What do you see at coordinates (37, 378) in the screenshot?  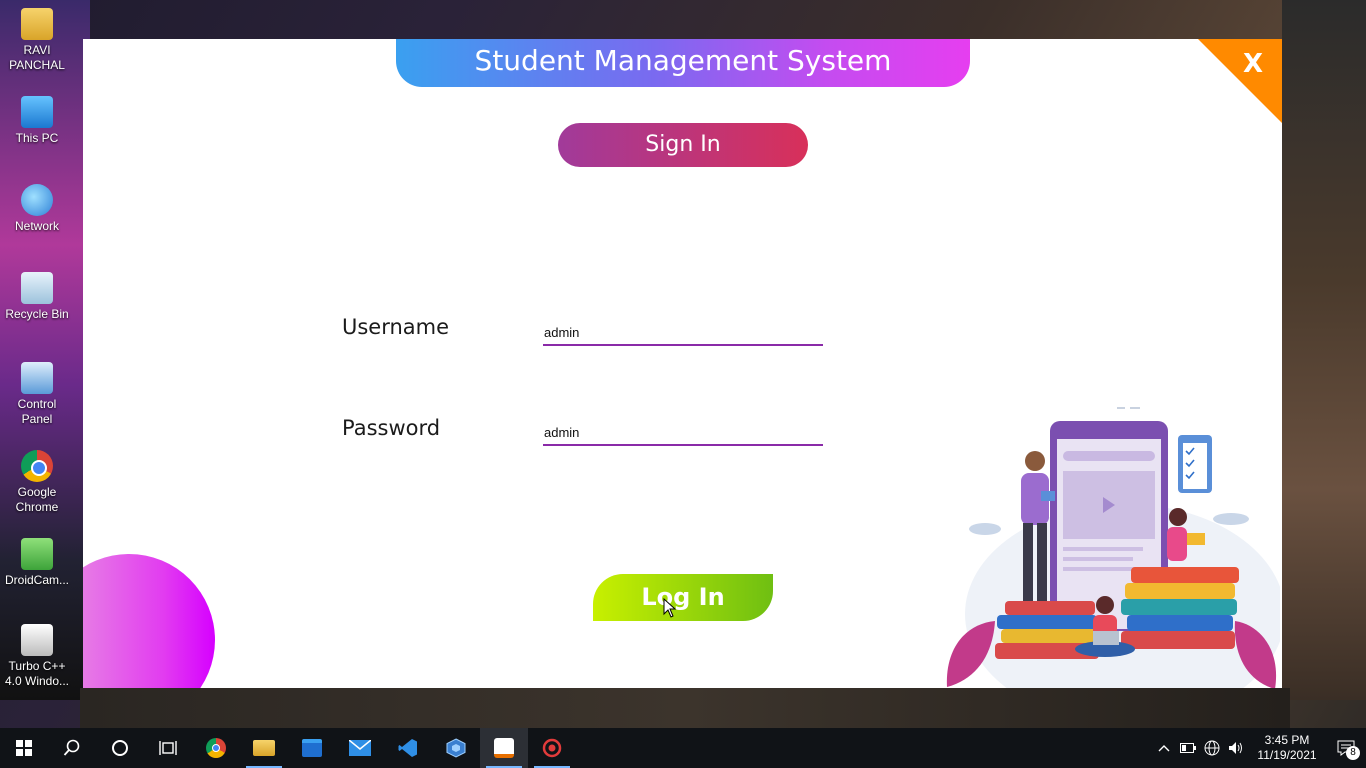 I see `control-panel-icon` at bounding box center [37, 378].